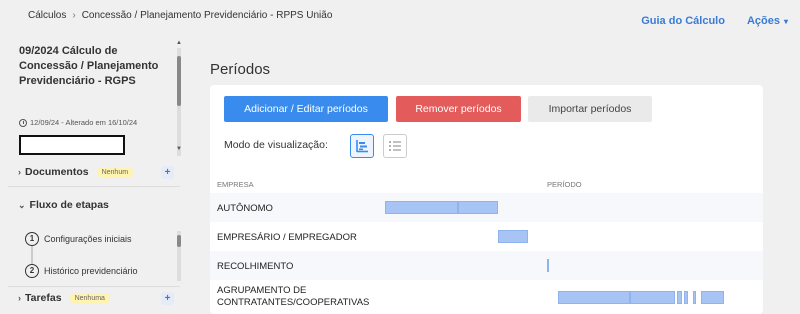  Describe the element at coordinates (486, 185) in the screenshot. I see `table-header: EMPRESA PERÍODO` at that location.